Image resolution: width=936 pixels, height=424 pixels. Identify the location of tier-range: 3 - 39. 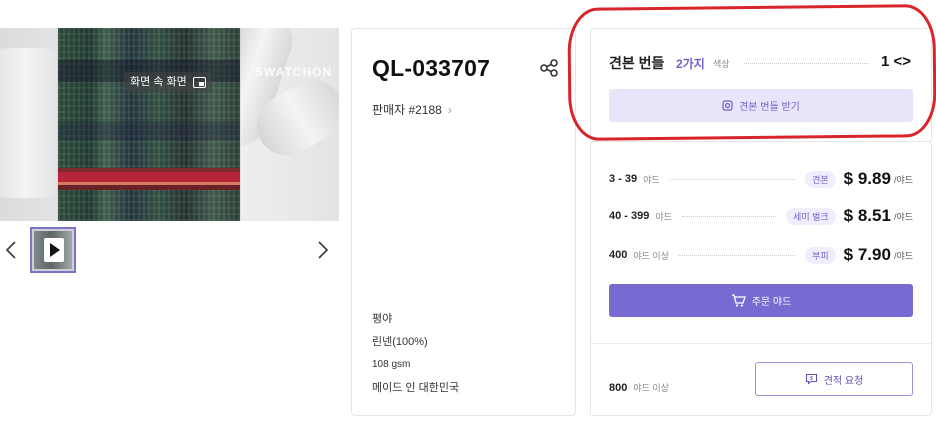
(623, 179).